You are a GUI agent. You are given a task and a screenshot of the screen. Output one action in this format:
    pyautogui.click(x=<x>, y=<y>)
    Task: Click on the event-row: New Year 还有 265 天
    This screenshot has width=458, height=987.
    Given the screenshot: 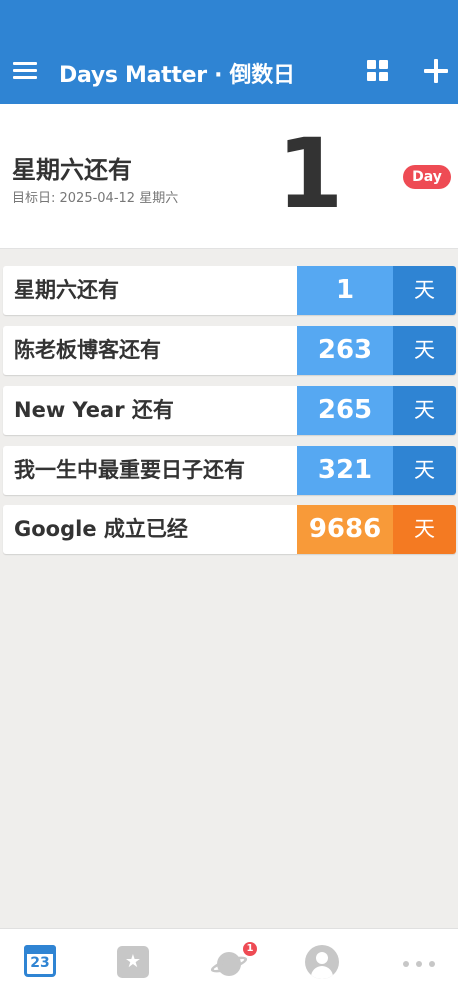 What is the action you would take?
    pyautogui.click(x=229, y=410)
    